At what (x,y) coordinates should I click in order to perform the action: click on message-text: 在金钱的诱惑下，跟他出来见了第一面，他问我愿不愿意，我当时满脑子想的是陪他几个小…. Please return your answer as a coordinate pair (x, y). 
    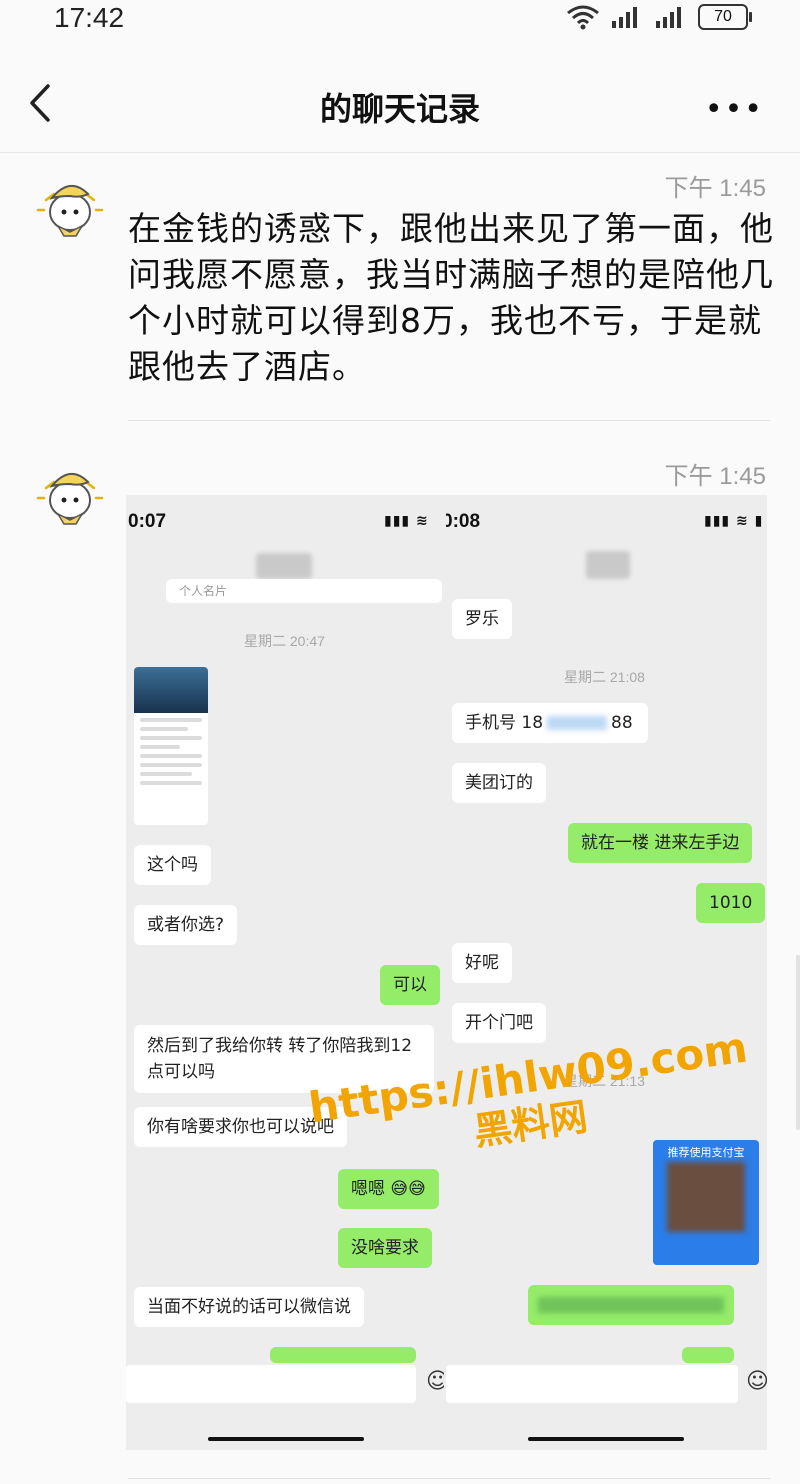
    Looking at the image, I should click on (453, 298).